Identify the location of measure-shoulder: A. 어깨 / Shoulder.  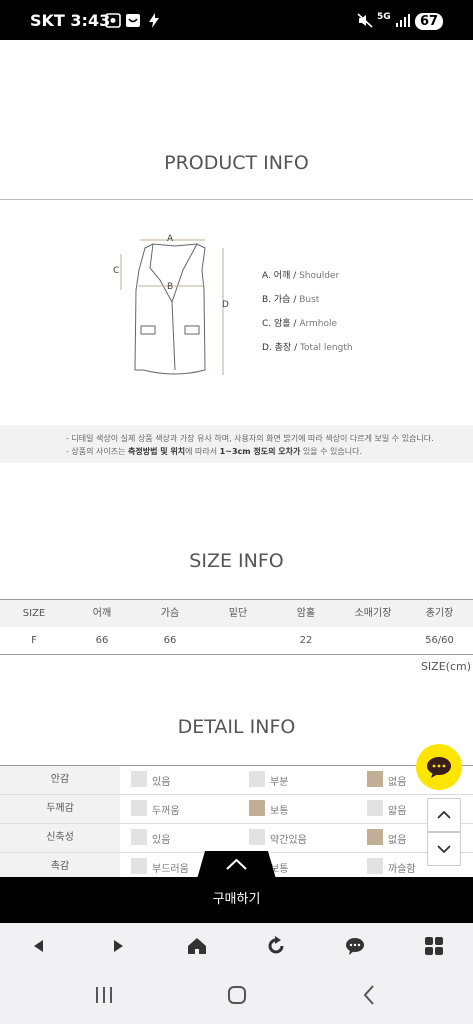
(300, 274).